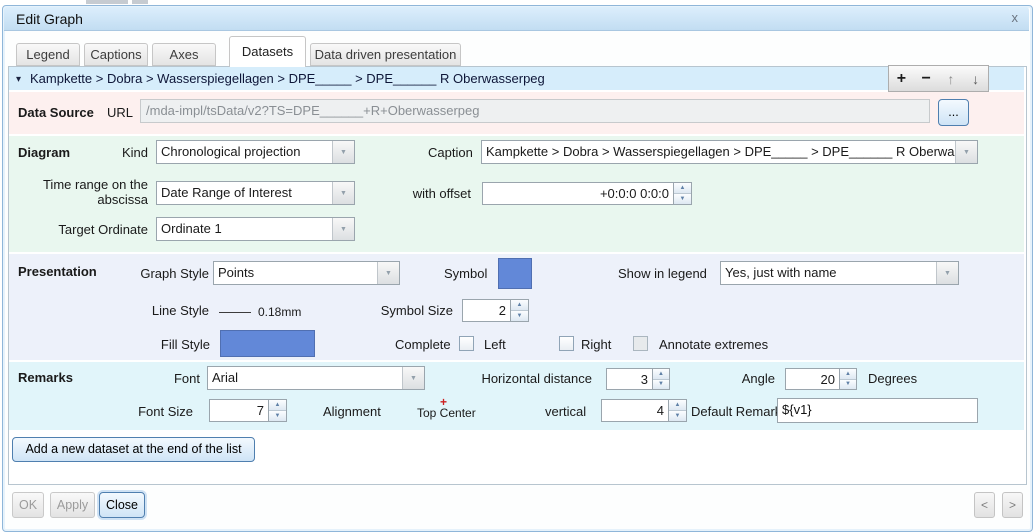  What do you see at coordinates (236, 272) in the screenshot?
I see `graph-style-value: Points` at bounding box center [236, 272].